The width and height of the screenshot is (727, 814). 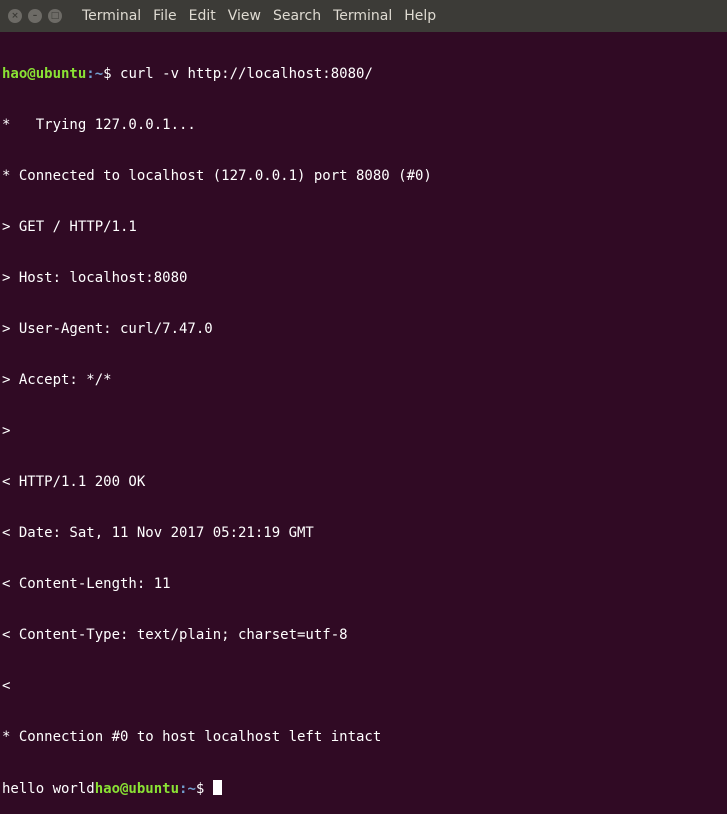 What do you see at coordinates (6, 431) in the screenshot?
I see `output-line: >` at bounding box center [6, 431].